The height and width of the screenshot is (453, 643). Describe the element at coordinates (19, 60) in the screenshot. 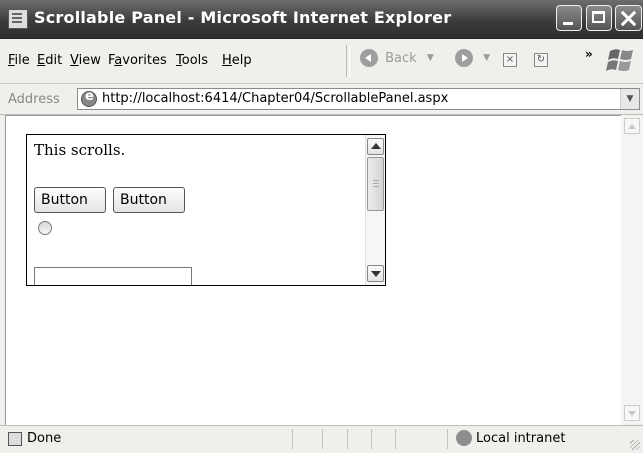

I see `menu-file: File` at that location.